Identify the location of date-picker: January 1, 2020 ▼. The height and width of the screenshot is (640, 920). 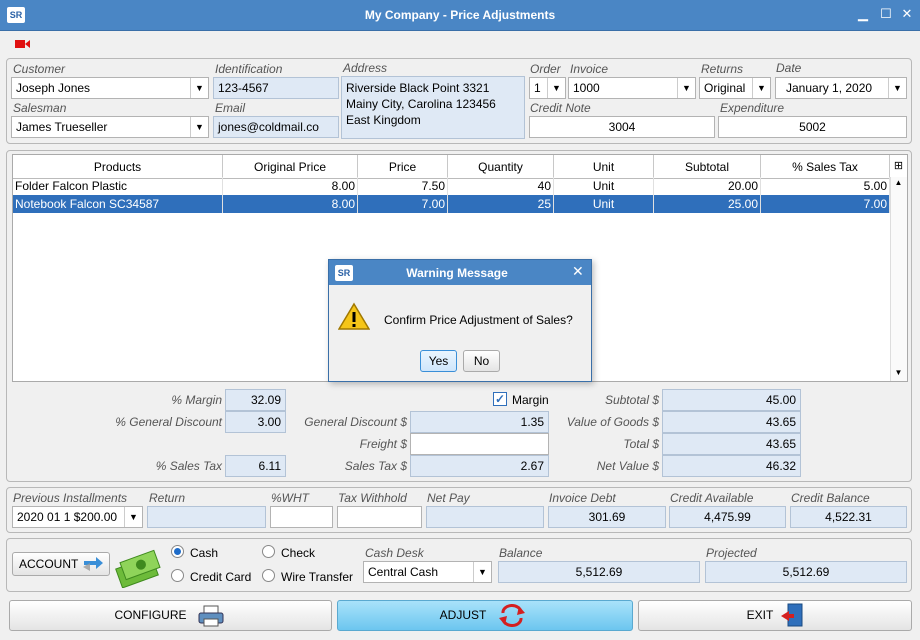
(841, 88).